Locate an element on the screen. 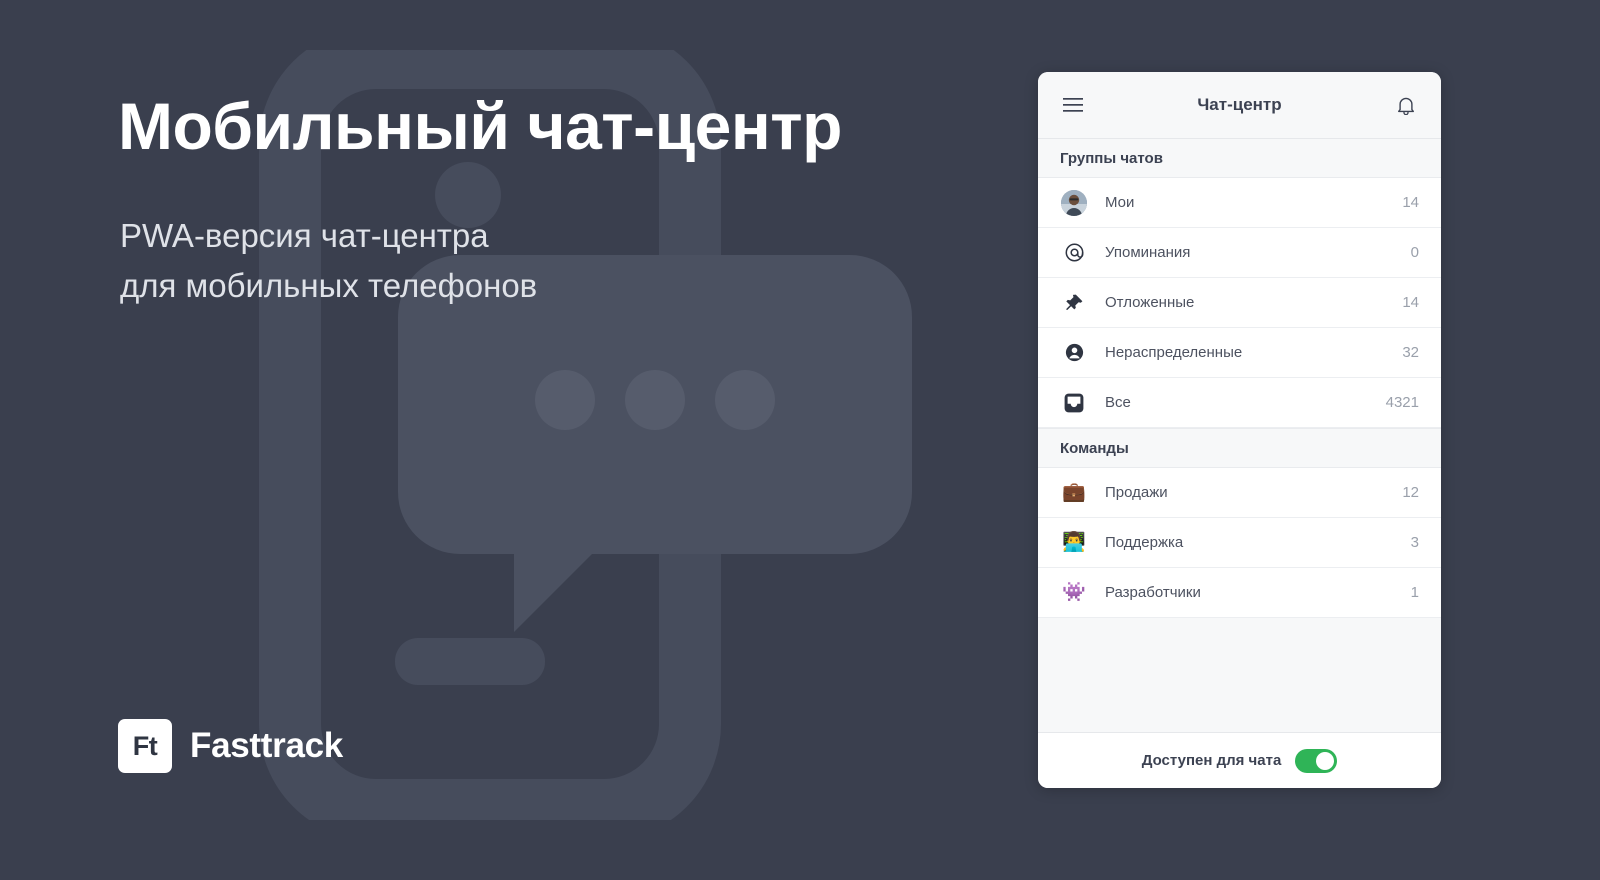 Image resolution: width=1600 pixels, height=880 pixels. list-item-mentions: Упоминания 0 is located at coordinates (1239, 253).